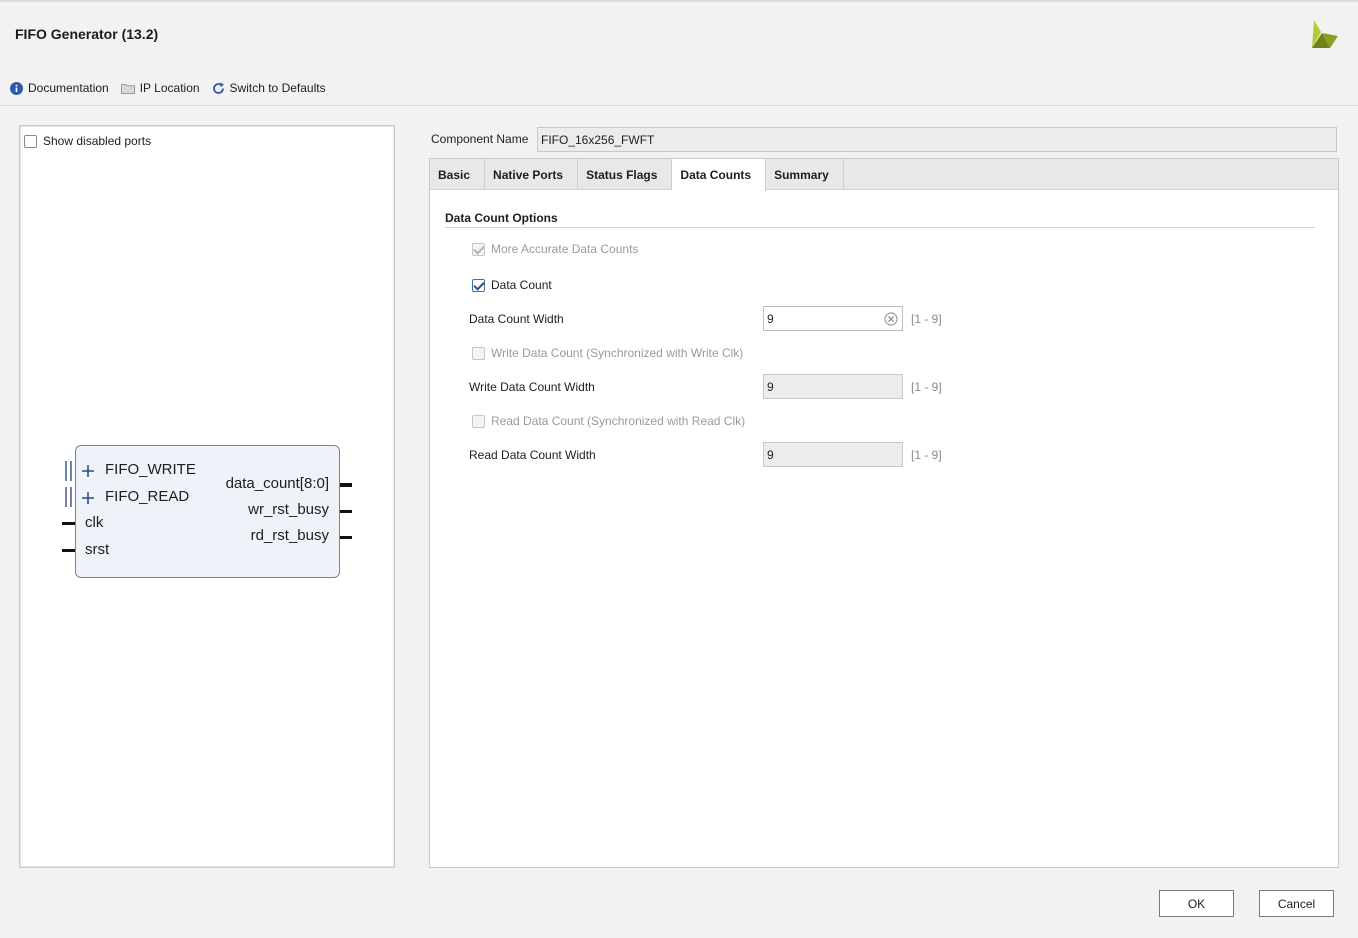  What do you see at coordinates (346, 511) in the screenshot?
I see `wr-rst-busy-stub` at bounding box center [346, 511].